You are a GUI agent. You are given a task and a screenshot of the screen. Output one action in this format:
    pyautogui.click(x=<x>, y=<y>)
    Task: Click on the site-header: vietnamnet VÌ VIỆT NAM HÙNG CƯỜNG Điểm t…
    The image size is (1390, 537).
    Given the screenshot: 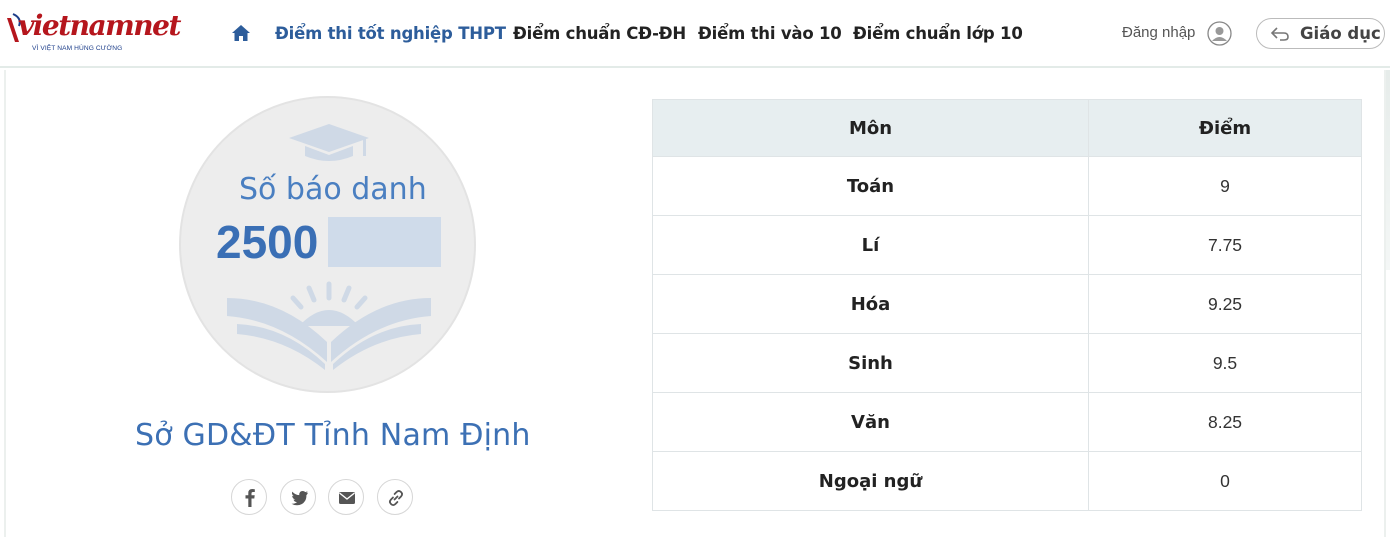 What is the action you would take?
    pyautogui.click(x=695, y=34)
    